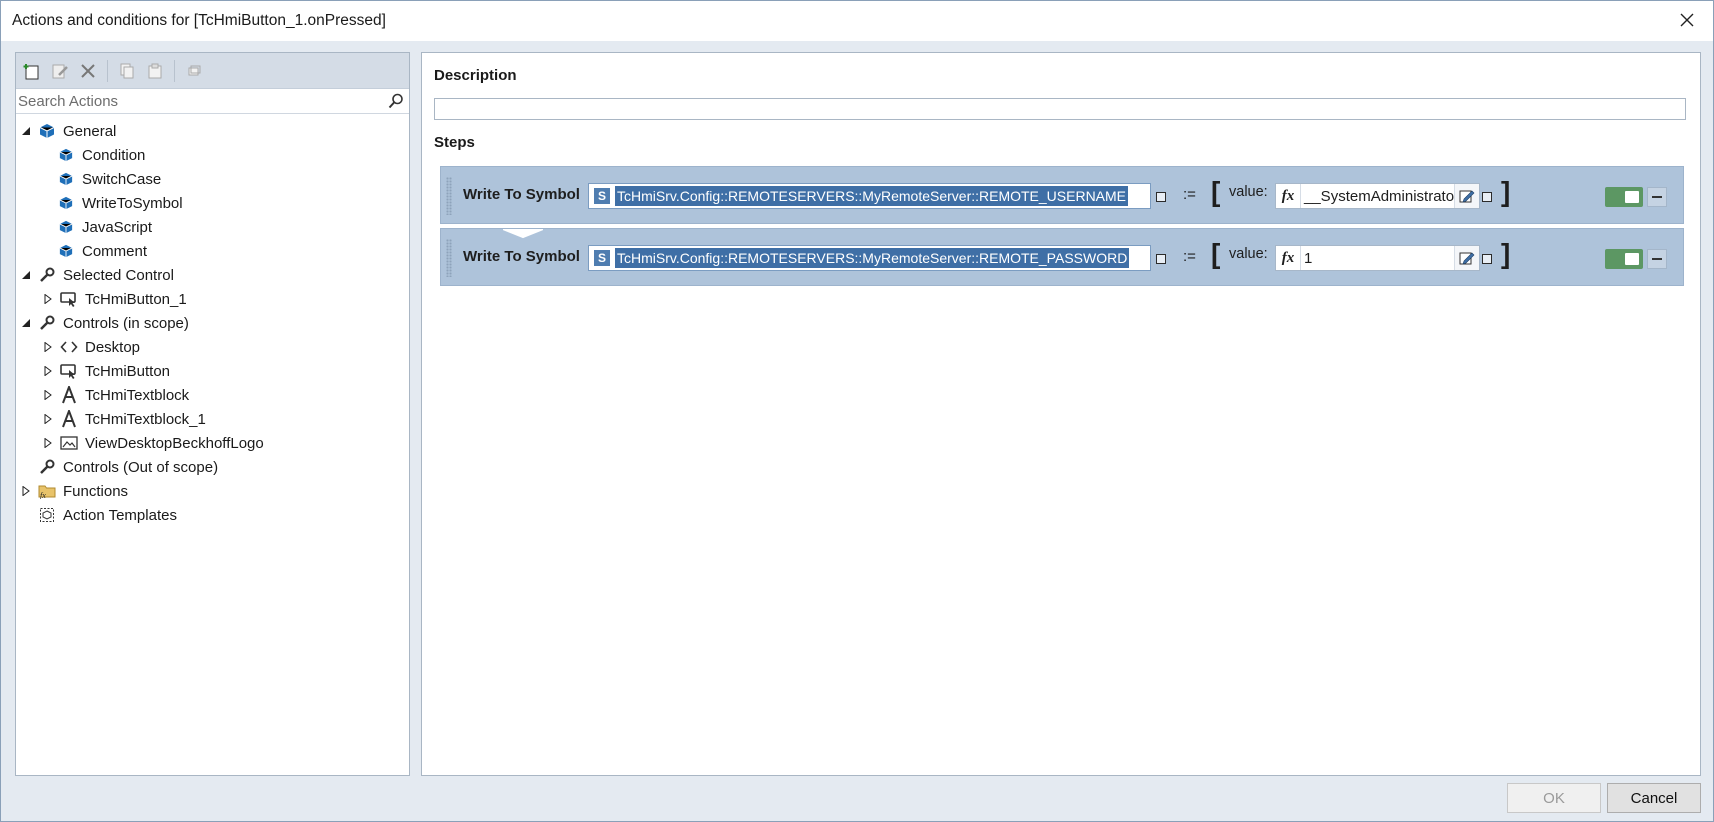 This screenshot has height=822, width=1714. I want to click on copy-icon, so click(127, 71).